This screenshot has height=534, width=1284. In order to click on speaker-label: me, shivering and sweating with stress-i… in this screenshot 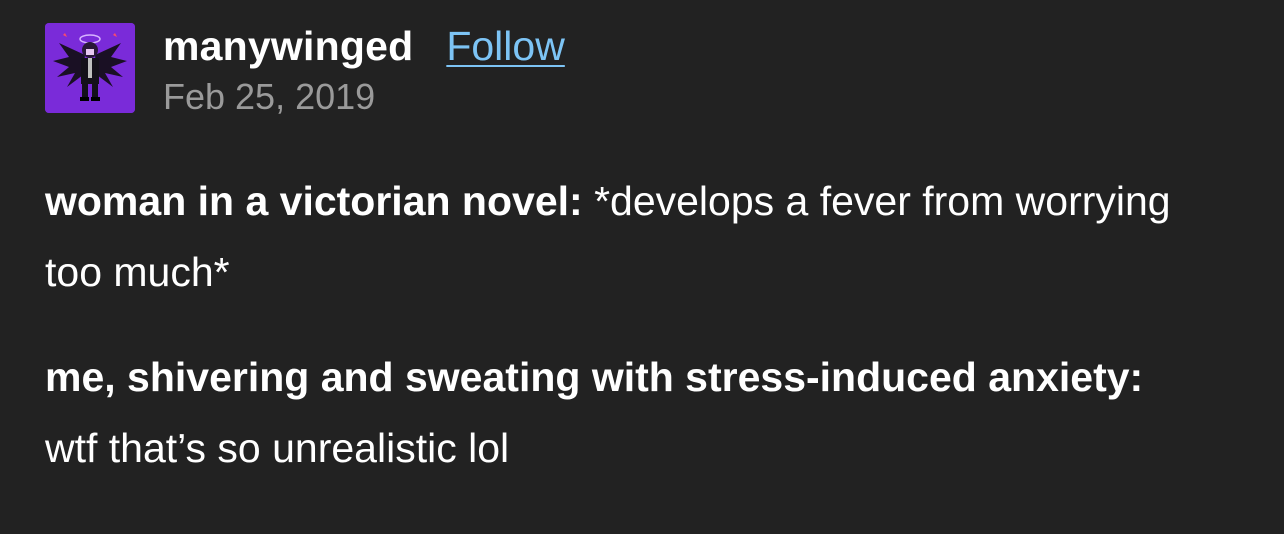, I will do `click(594, 377)`.